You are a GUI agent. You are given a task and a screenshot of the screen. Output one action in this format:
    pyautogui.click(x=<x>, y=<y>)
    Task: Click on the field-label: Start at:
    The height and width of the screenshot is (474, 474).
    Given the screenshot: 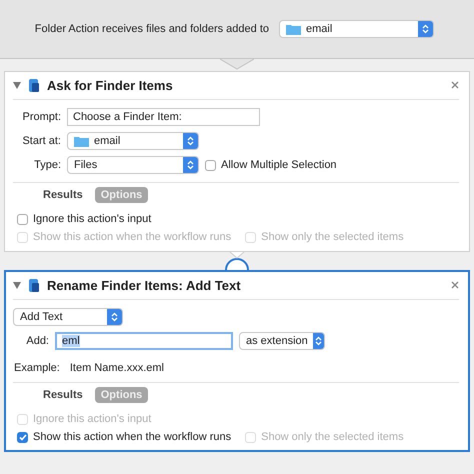 What is the action you would take?
    pyautogui.click(x=41, y=141)
    